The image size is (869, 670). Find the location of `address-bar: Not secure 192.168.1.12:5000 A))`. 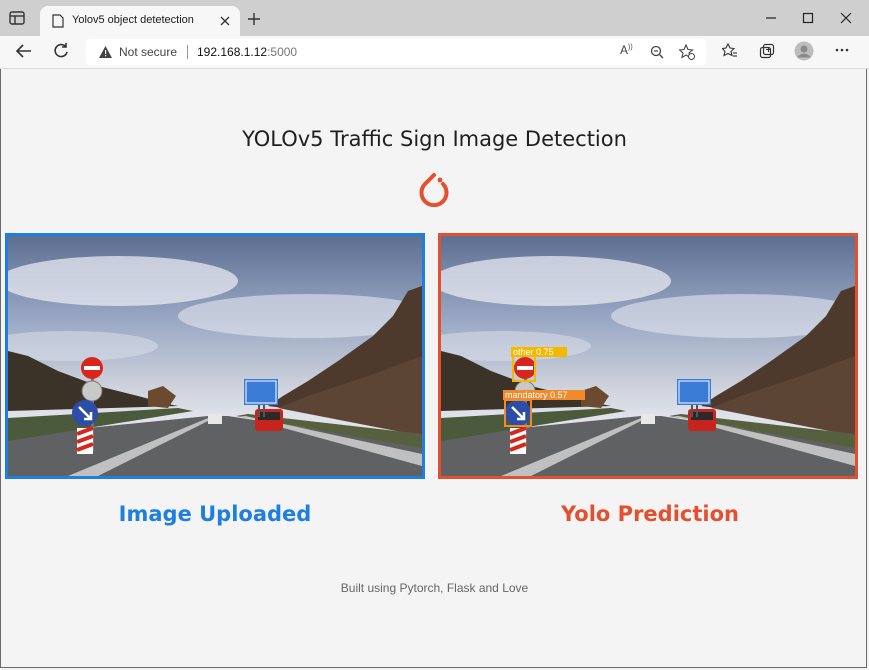

address-bar: Not secure 192.168.1.12:5000 A)) is located at coordinates (434, 52).